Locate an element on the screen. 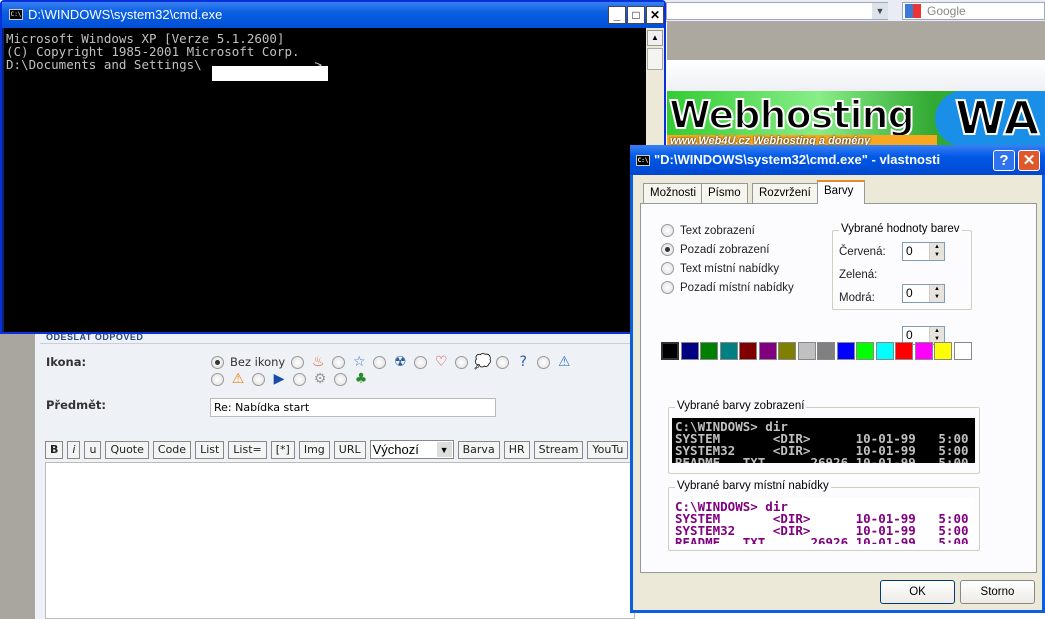 The width and height of the screenshot is (1045, 619). cmd-title-bar: C:\ D:\WINDOWS\system32\cmd.exe _ □ ✕ is located at coordinates (333, 15).